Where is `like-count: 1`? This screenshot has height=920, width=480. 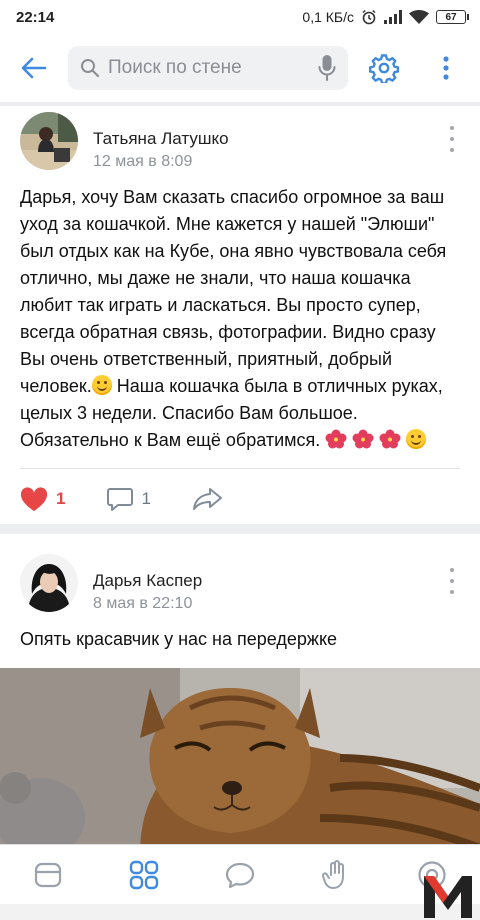 like-count: 1 is located at coordinates (61, 498).